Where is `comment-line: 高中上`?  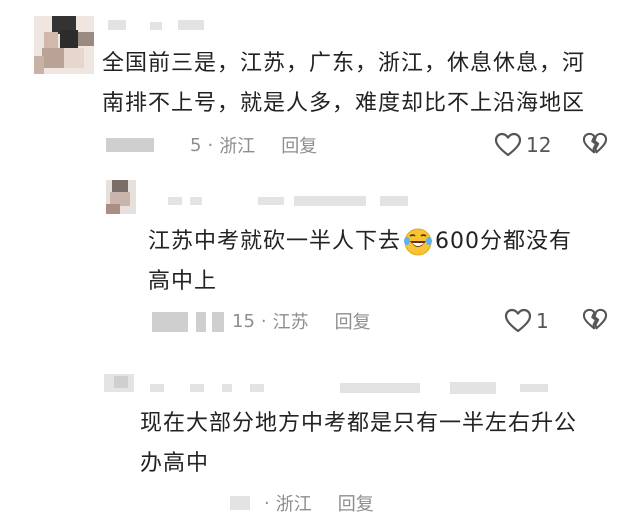 comment-line: 高中上 is located at coordinates (183, 281).